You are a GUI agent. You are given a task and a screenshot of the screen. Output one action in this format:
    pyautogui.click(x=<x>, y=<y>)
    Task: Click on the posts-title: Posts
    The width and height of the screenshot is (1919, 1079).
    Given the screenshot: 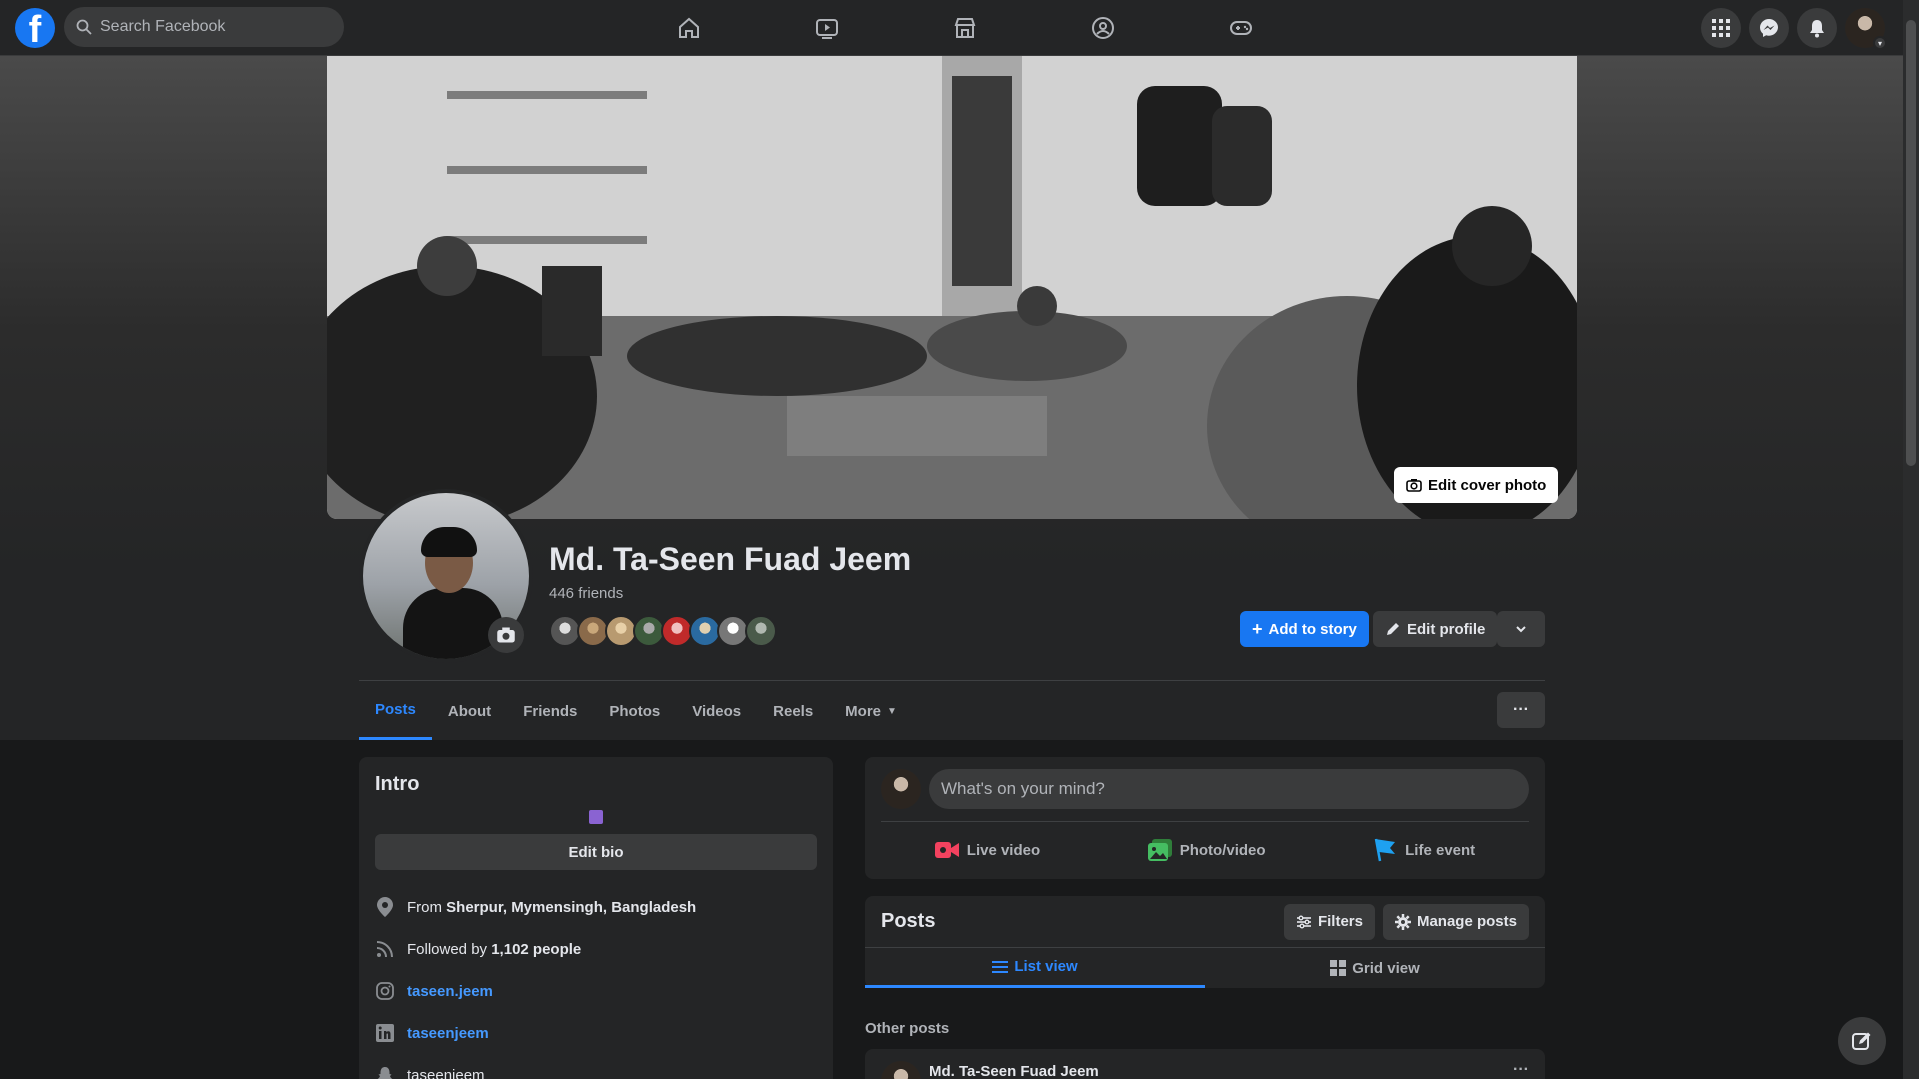 What is the action you would take?
    pyautogui.click(x=908, y=921)
    